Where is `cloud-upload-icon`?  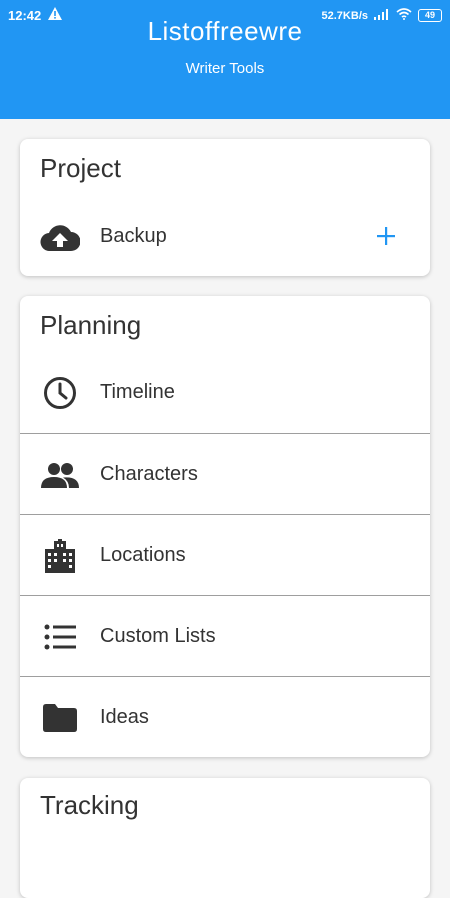
cloud-upload-icon is located at coordinates (60, 237).